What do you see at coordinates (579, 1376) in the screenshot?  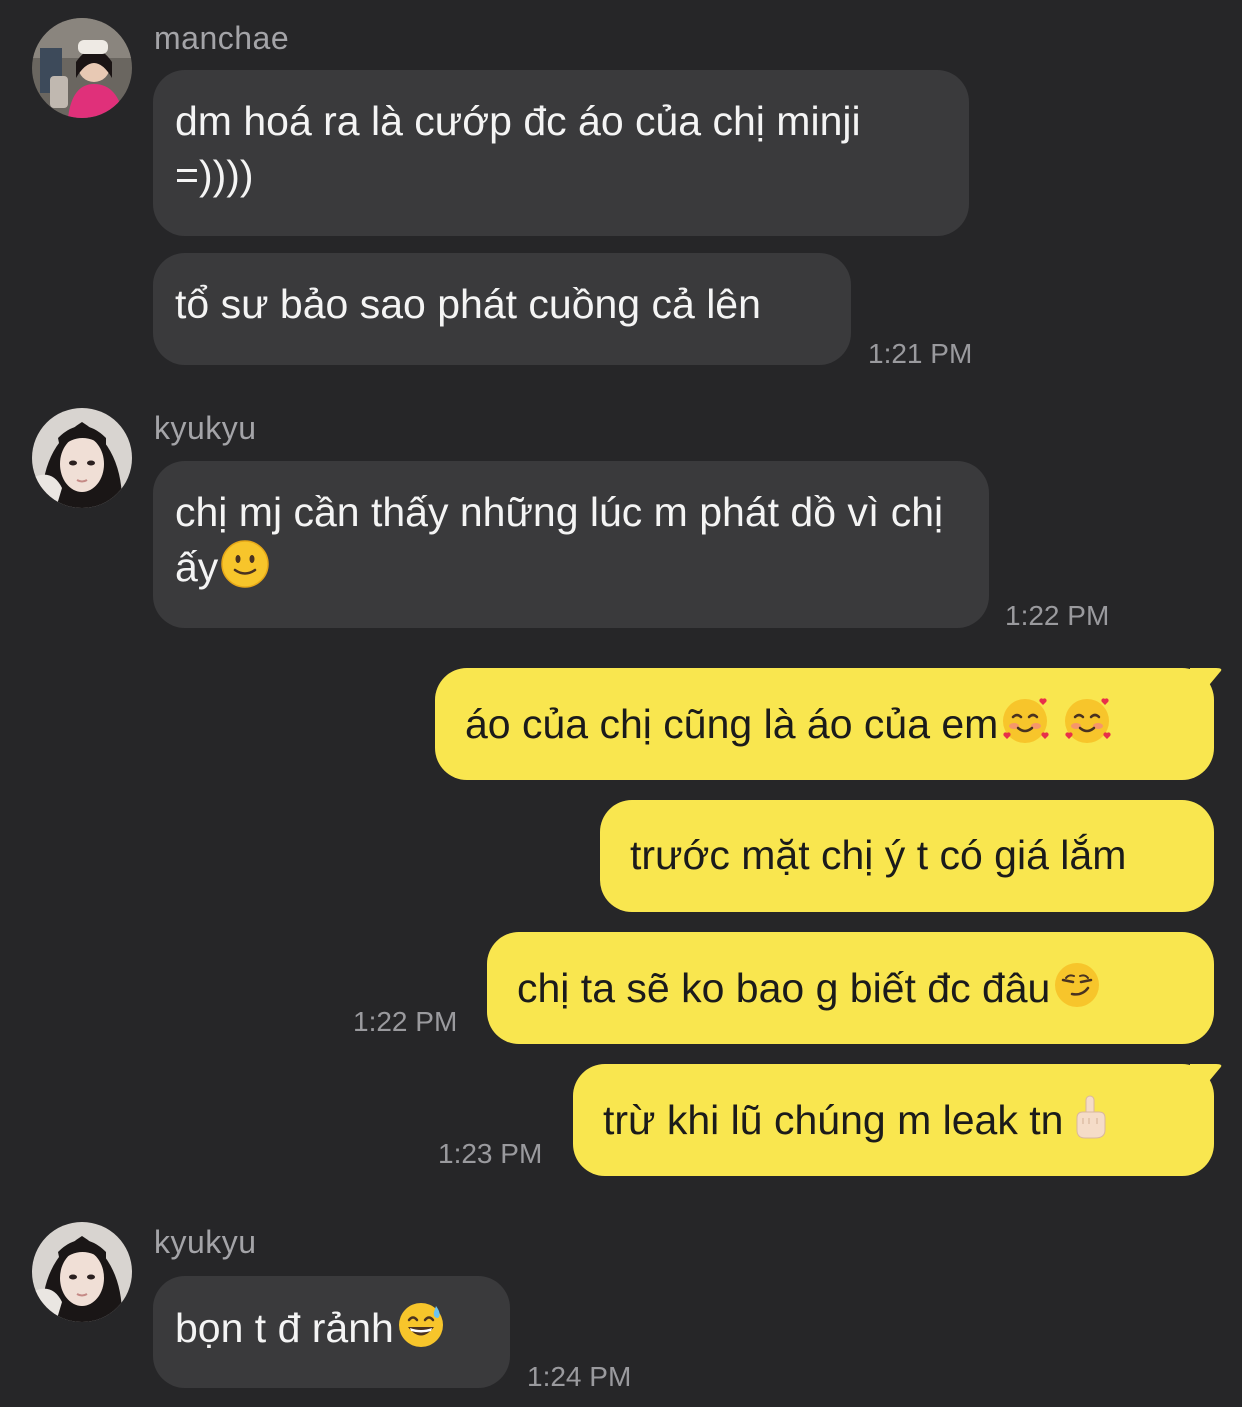 I see `message-timestamp: 1:24 PM` at bounding box center [579, 1376].